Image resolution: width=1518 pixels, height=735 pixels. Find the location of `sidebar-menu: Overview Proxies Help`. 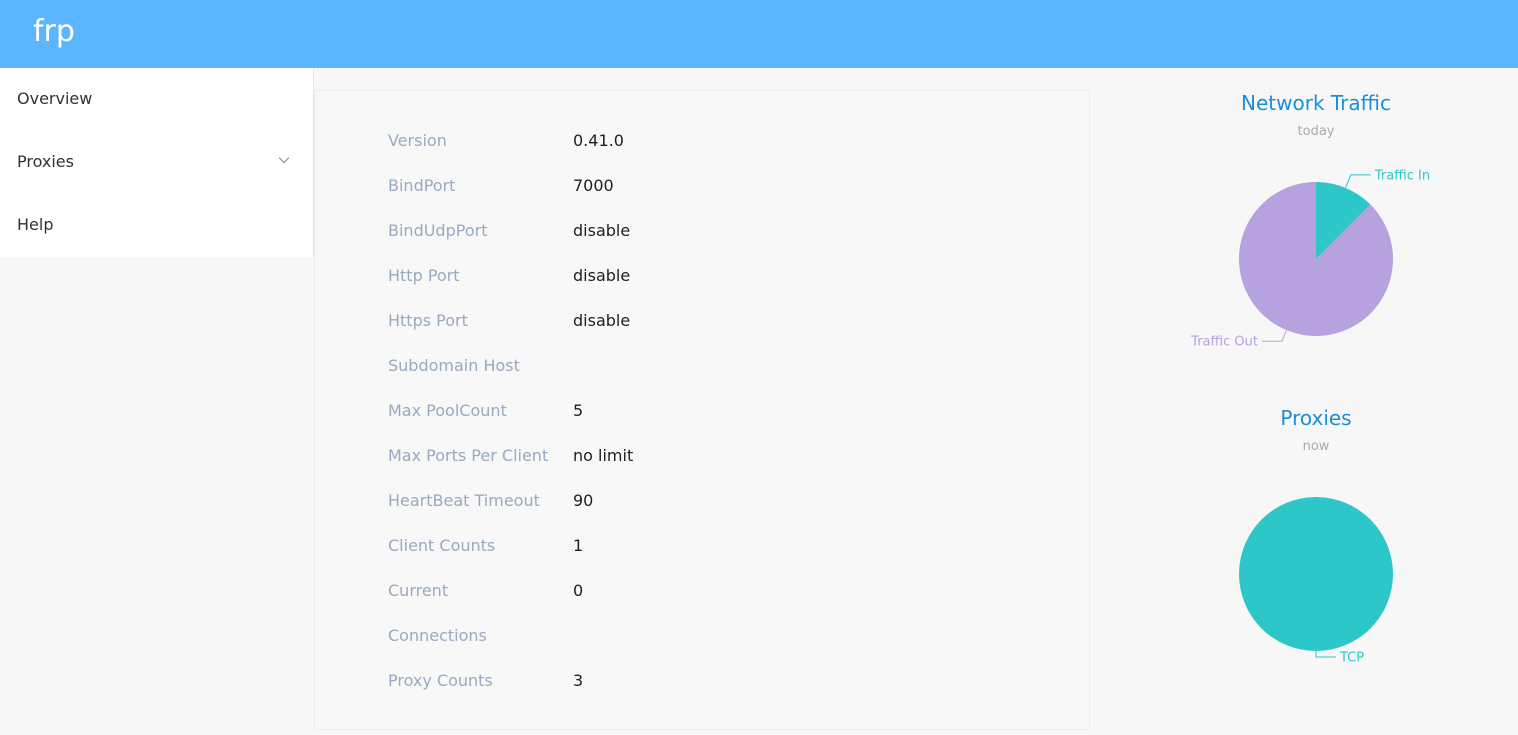

sidebar-menu: Overview Proxies Help is located at coordinates (157, 162).